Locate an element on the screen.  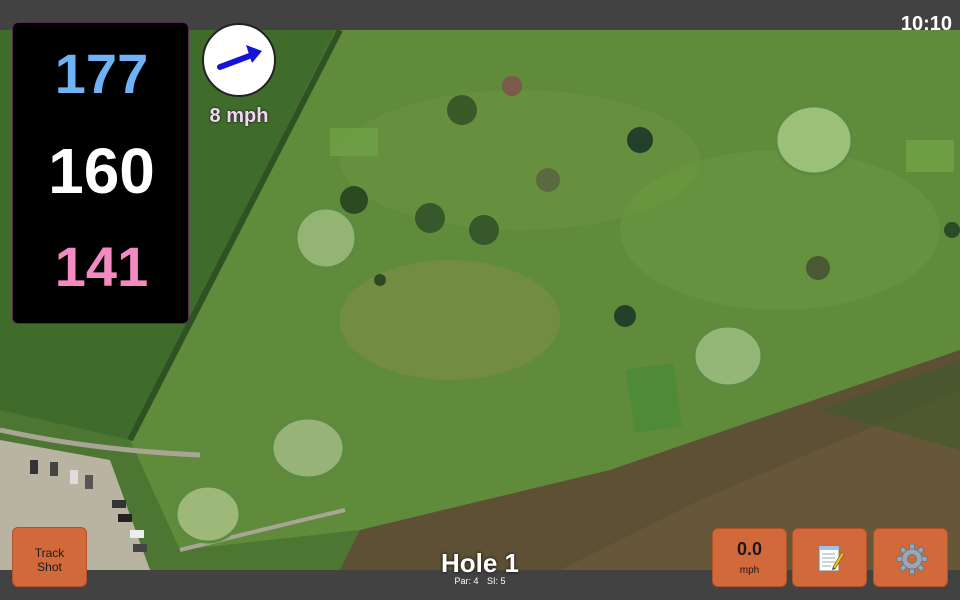
notepad-icon is located at coordinates (831, 558).